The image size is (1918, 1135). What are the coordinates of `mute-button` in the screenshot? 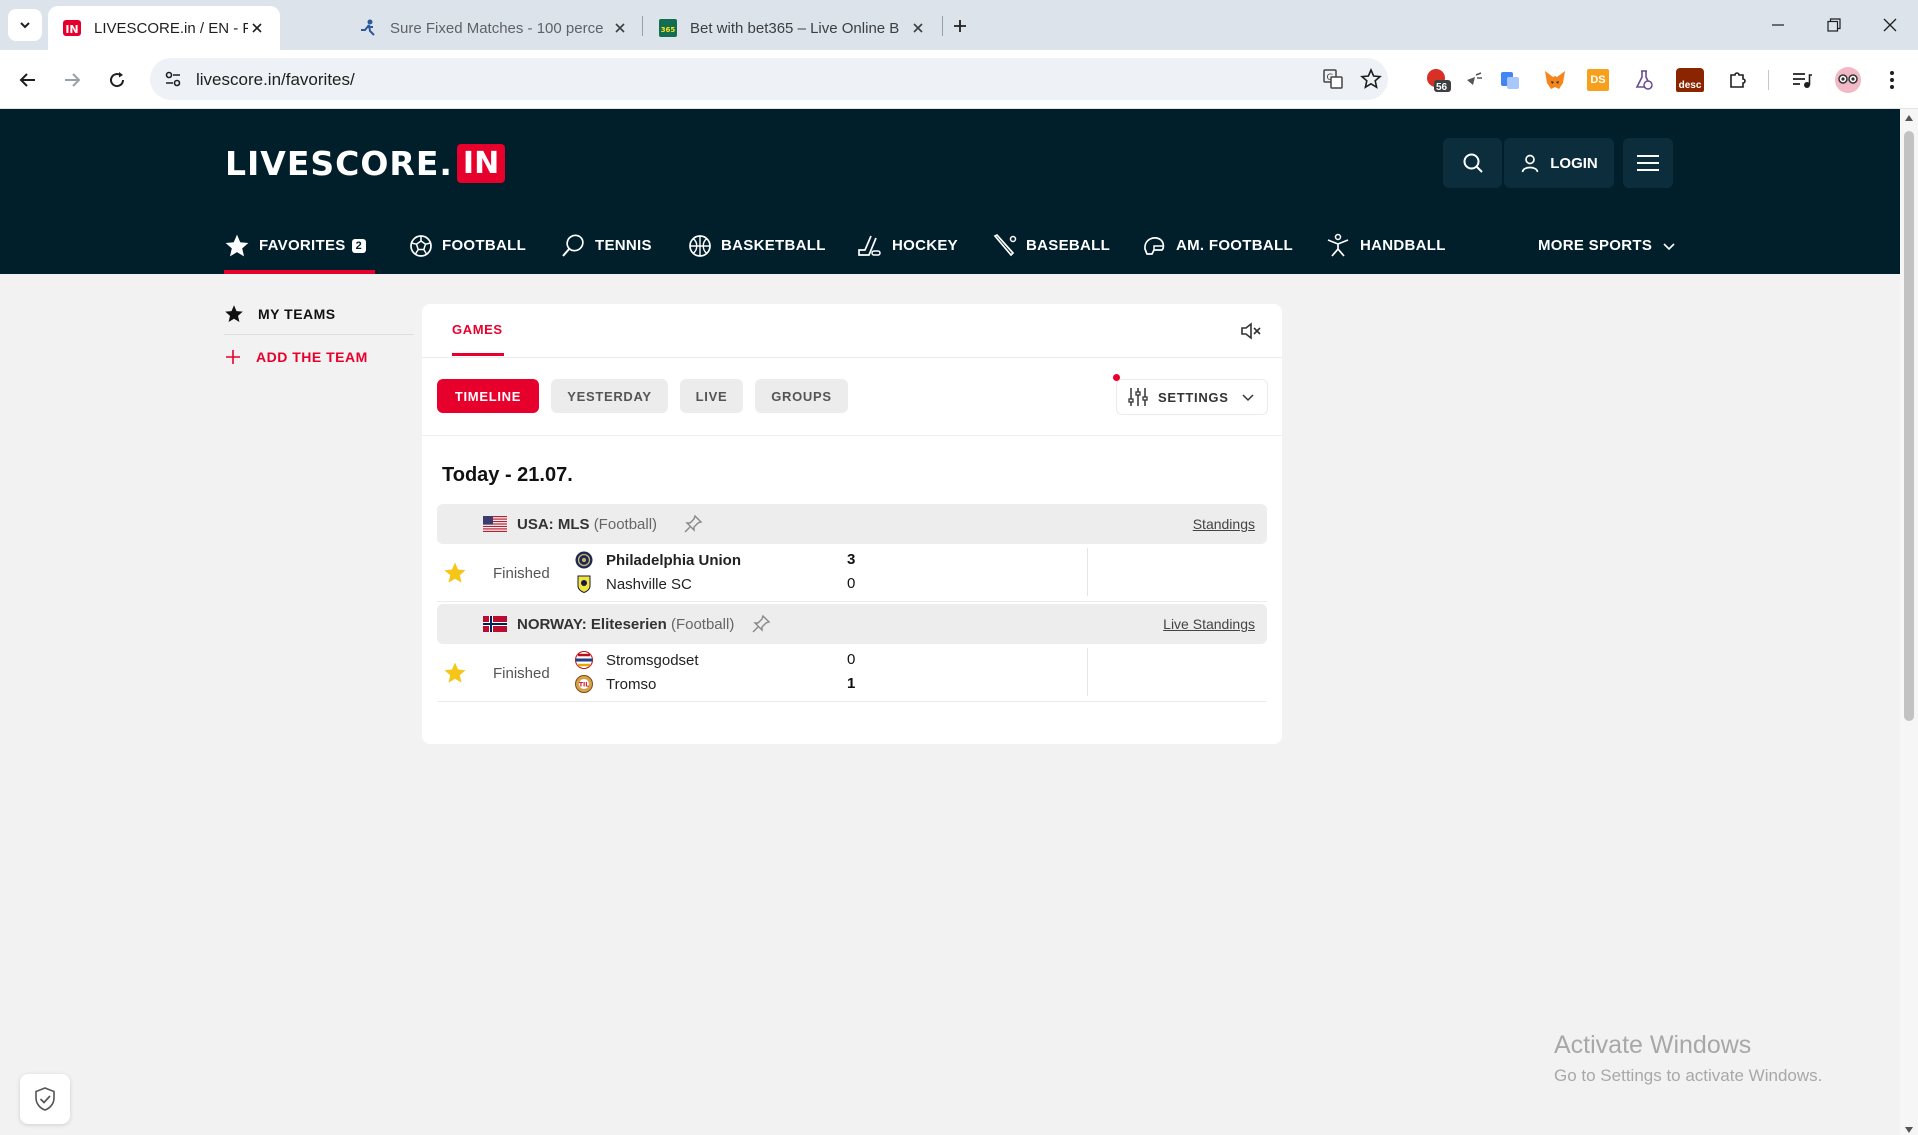 It's located at (1251, 331).